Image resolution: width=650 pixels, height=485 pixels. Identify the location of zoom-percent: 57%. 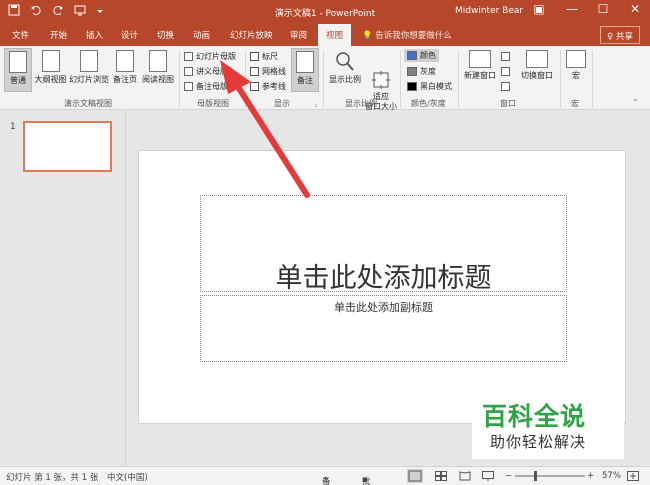
(611, 476).